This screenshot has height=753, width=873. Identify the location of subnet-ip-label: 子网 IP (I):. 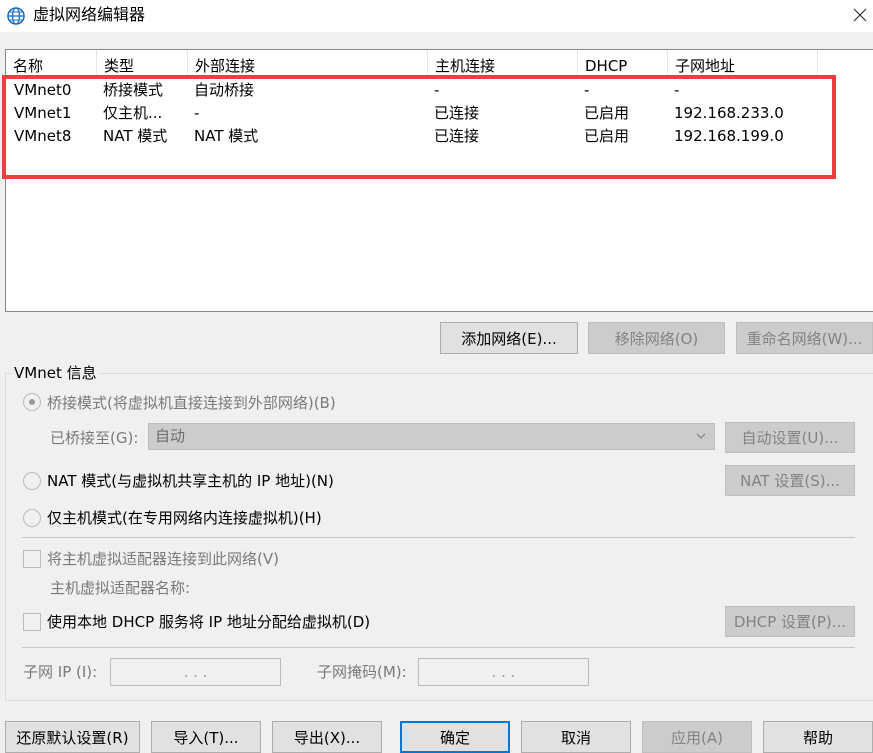
(60, 672).